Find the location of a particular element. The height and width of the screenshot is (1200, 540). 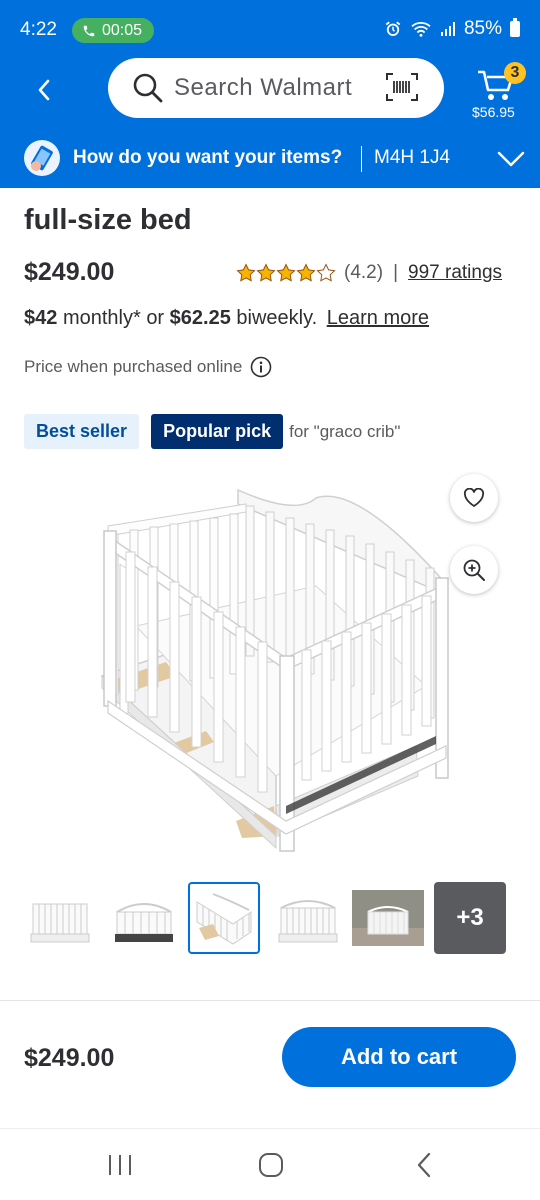

cart-total: $56.95 is located at coordinates (493, 112).